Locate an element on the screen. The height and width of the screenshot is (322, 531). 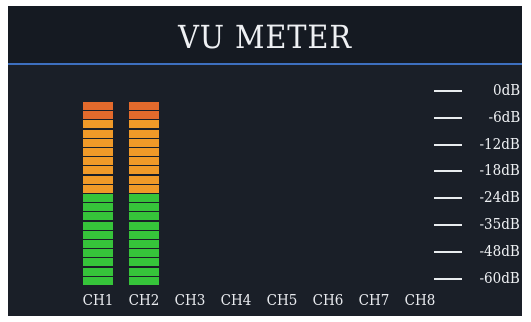
channel-label-ch6: CH6 is located at coordinates (328, 300).